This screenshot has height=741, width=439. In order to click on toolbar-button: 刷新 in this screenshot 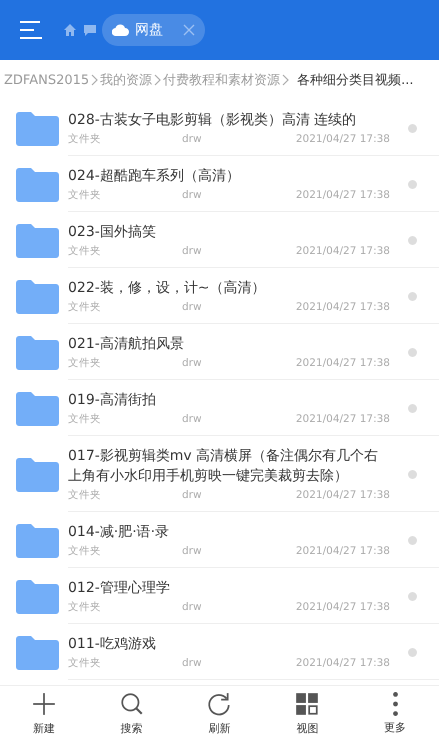, I will do `click(219, 713)`.